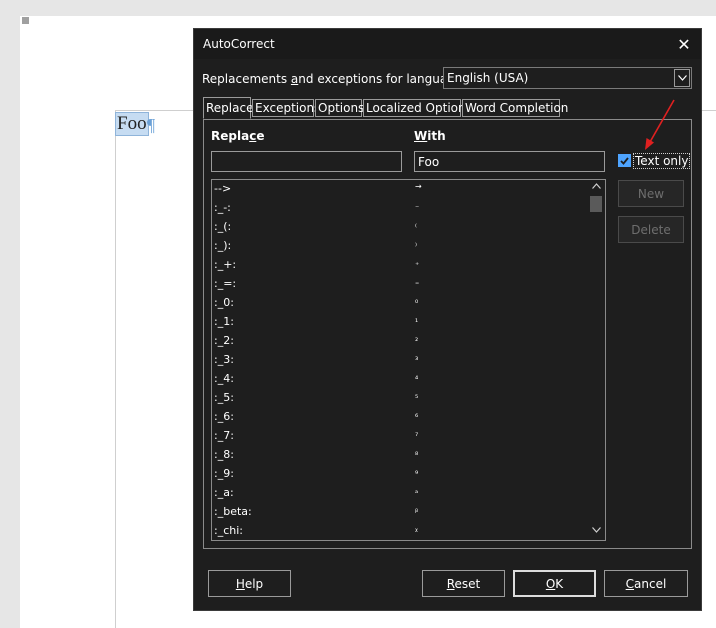 Image resolution: width=716 pixels, height=628 pixels. I want to click on checkmark-icon, so click(624, 160).